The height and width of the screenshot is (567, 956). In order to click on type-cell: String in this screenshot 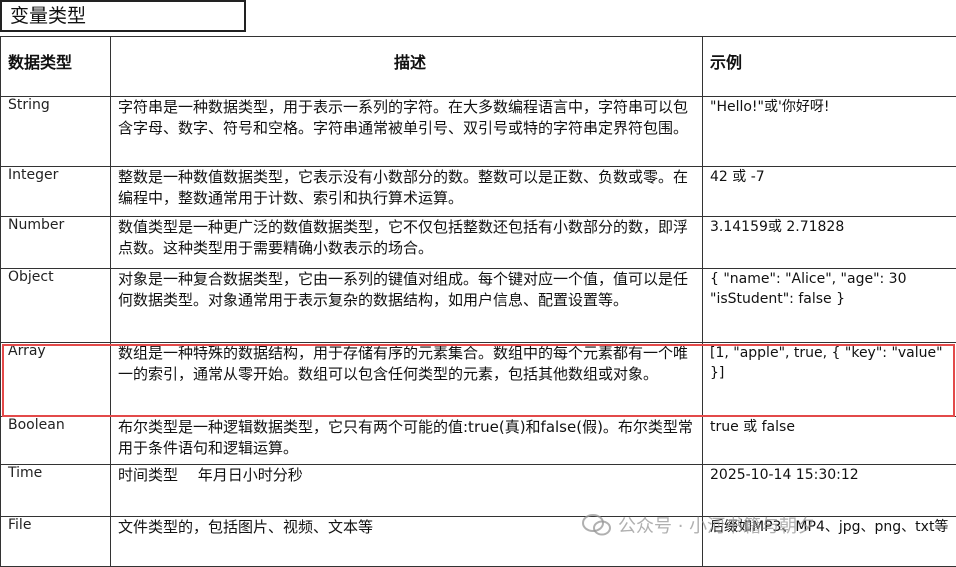, I will do `click(56, 132)`.